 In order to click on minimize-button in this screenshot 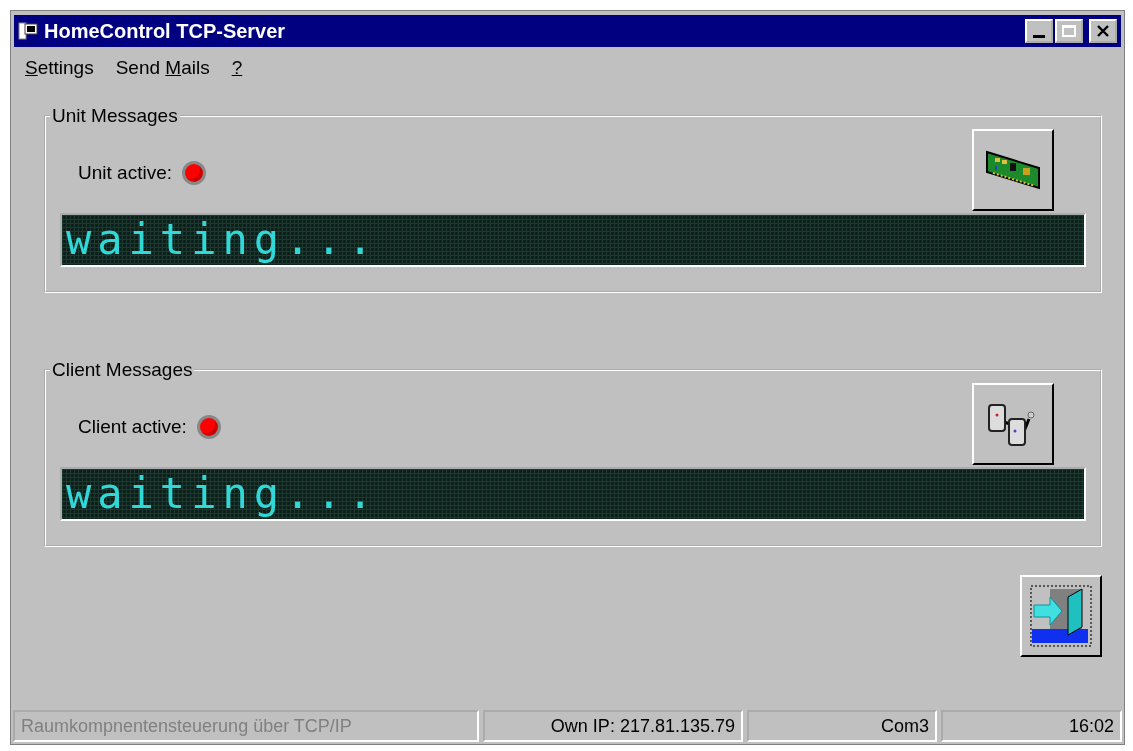, I will do `click(1039, 31)`.